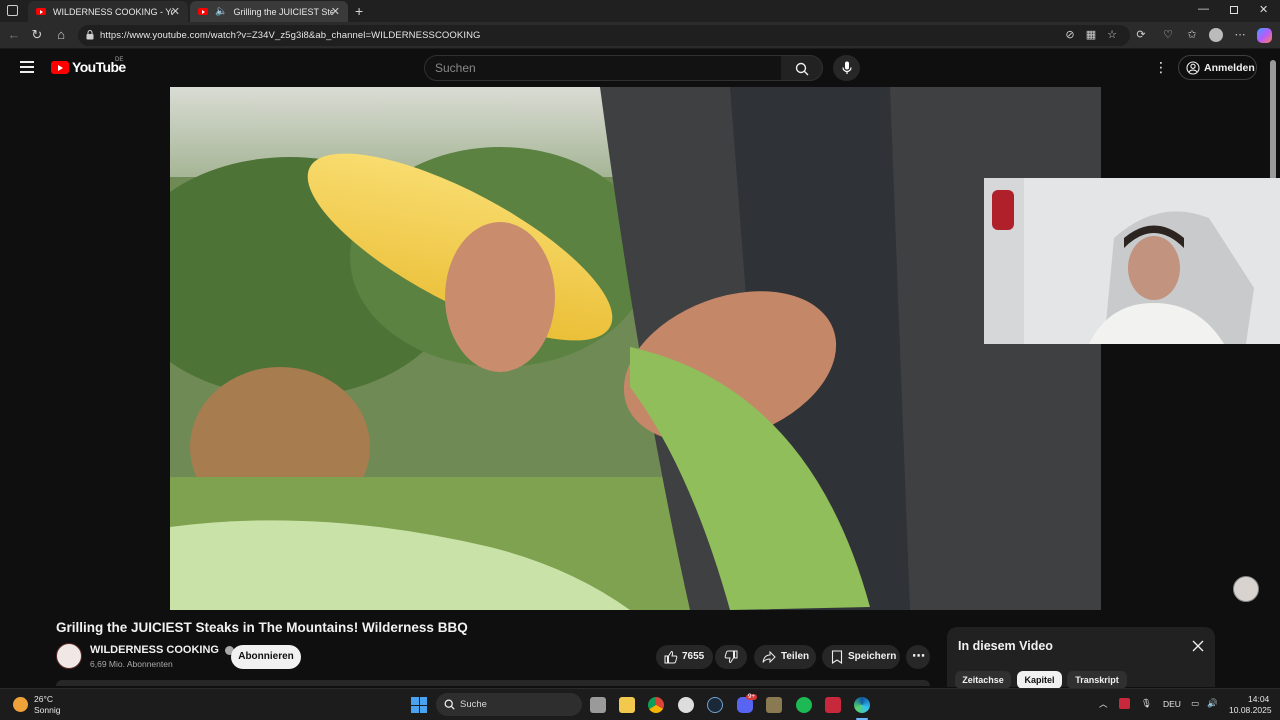 This screenshot has height=720, width=1280. Describe the element at coordinates (804, 705) in the screenshot. I see `spotify-icon` at that location.